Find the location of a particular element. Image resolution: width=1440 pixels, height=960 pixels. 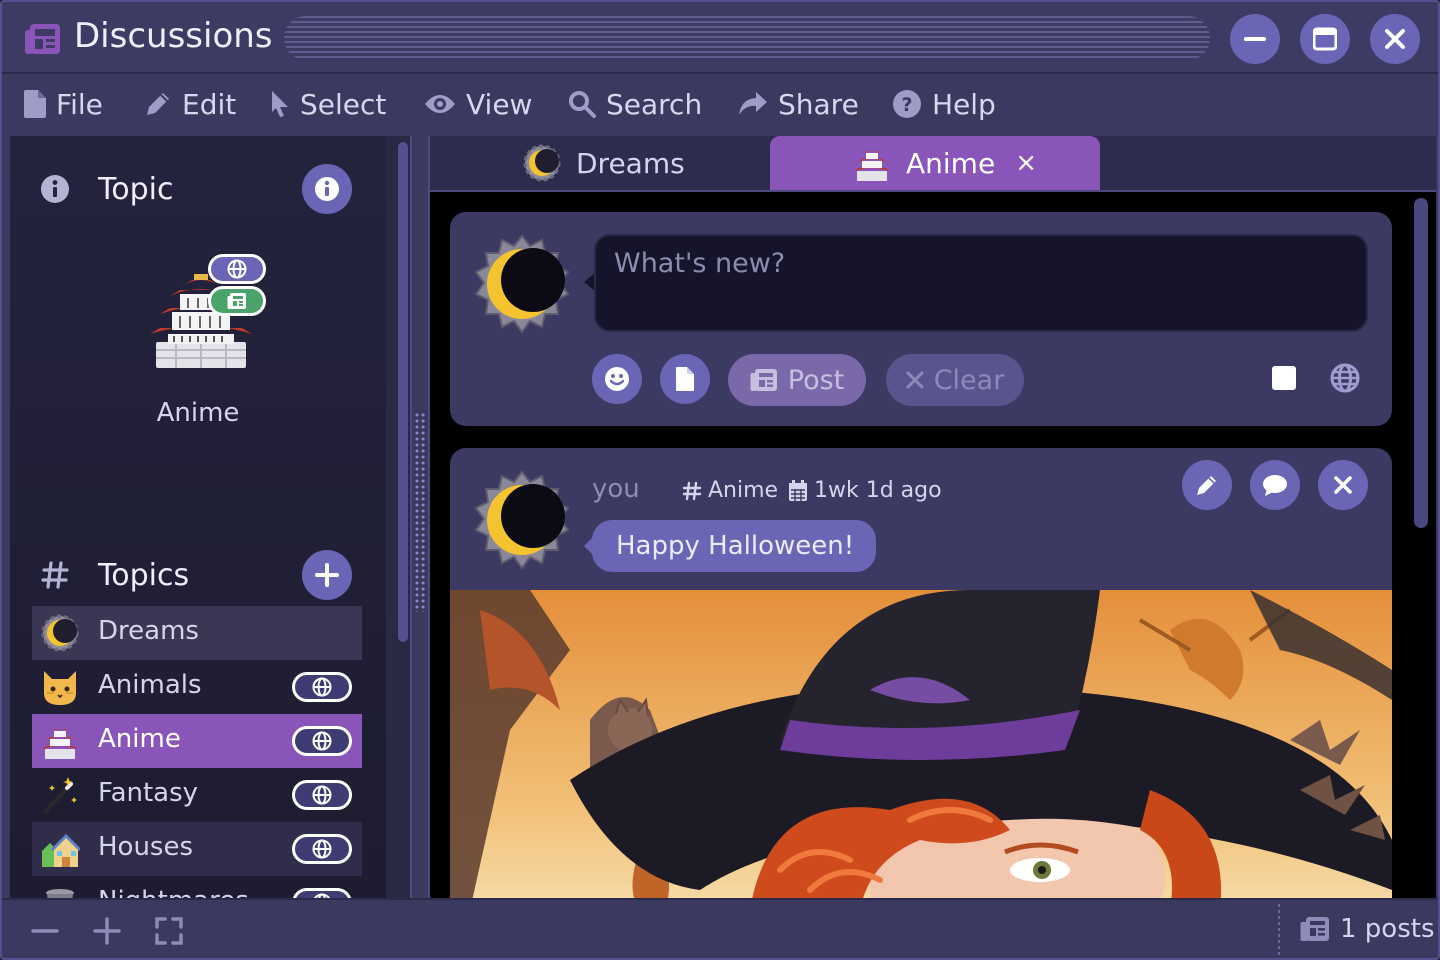

maximize-button is located at coordinates (1325, 39).